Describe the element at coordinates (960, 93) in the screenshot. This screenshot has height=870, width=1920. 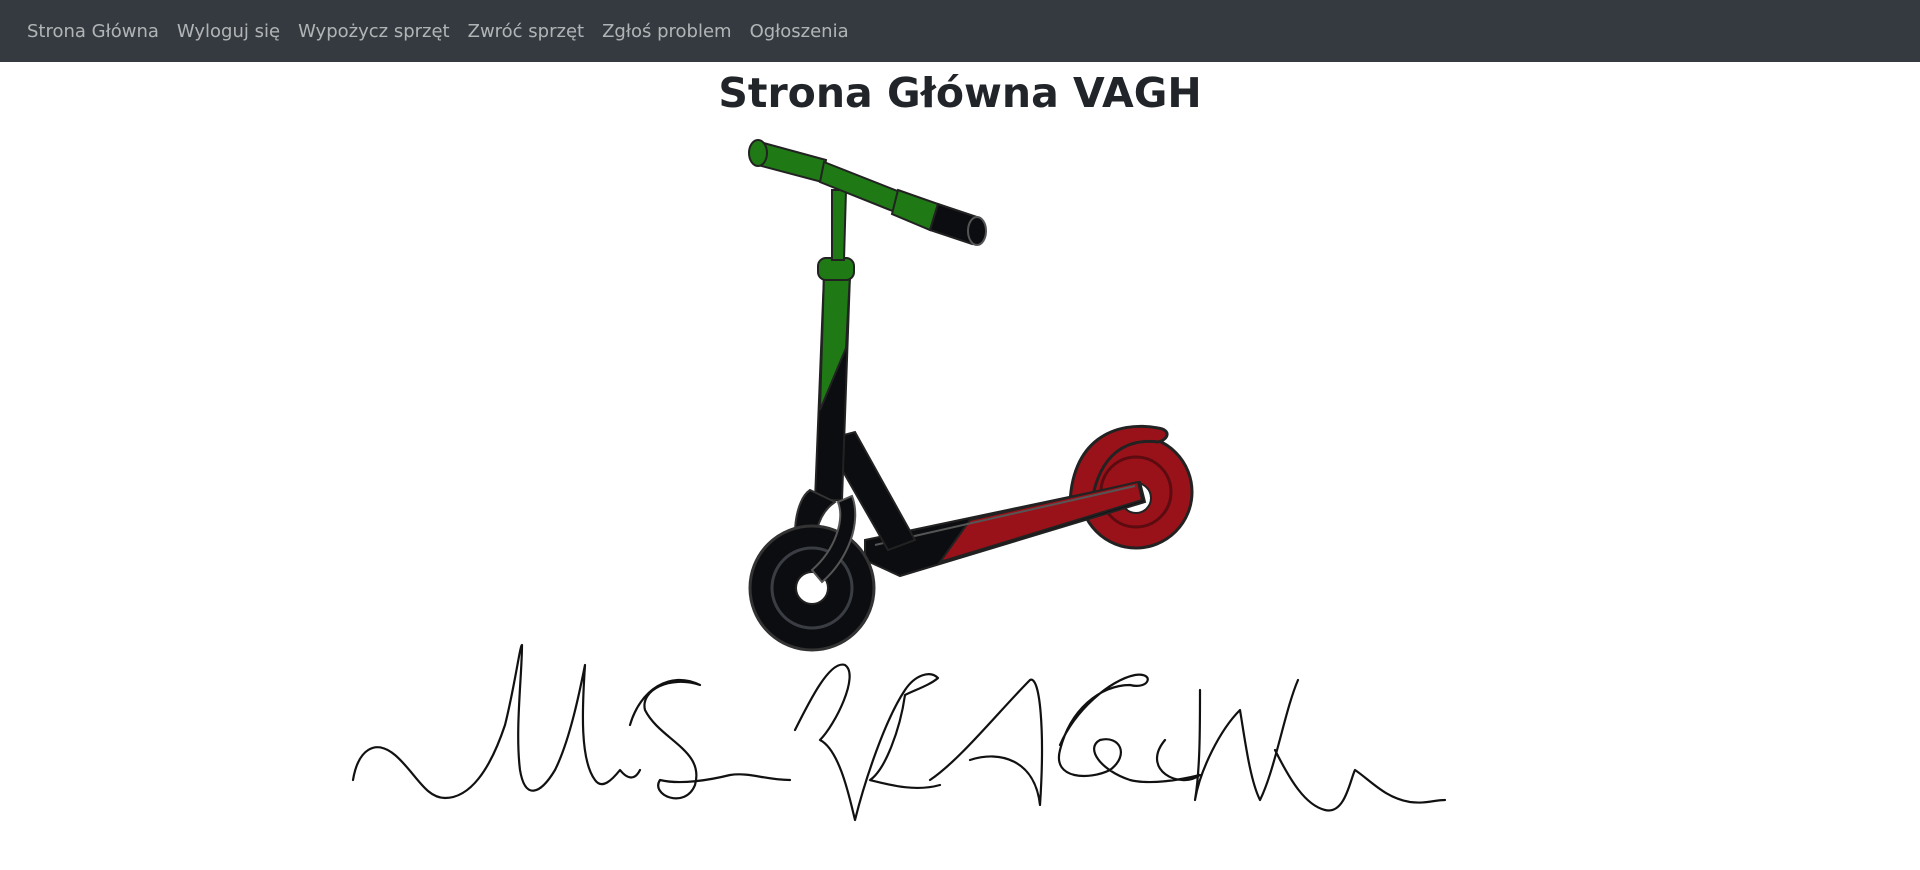
I see `page-title: Strona Główna VAGH` at that location.